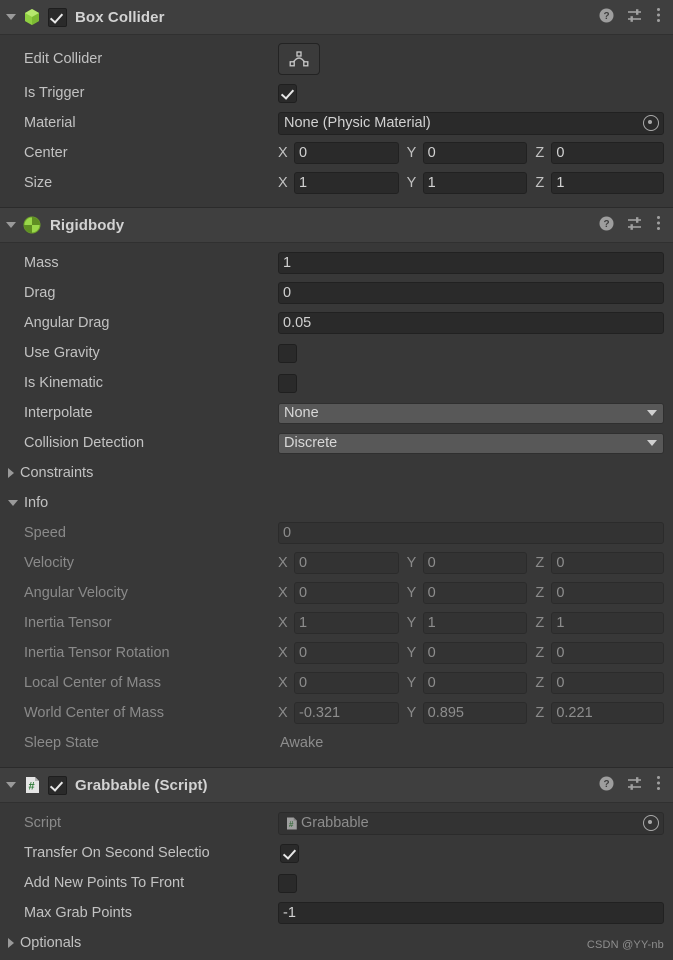 This screenshot has height=960, width=673. Describe the element at coordinates (471, 443) in the screenshot. I see `dropdown-collision-detection: Discrete` at that location.